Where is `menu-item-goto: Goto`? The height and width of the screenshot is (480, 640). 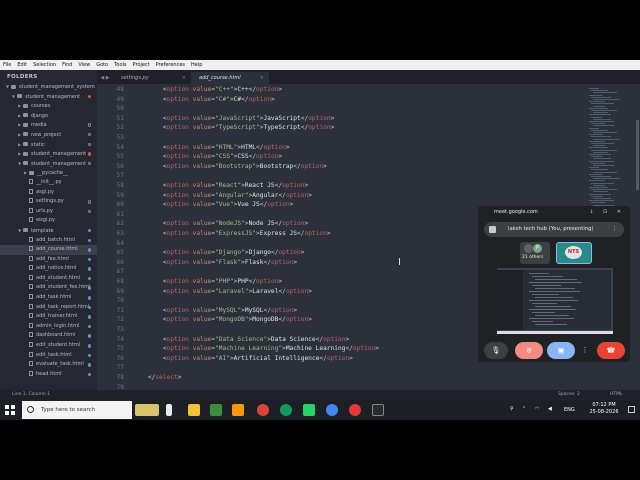
menu-item-goto: Goto is located at coordinates (102, 65).